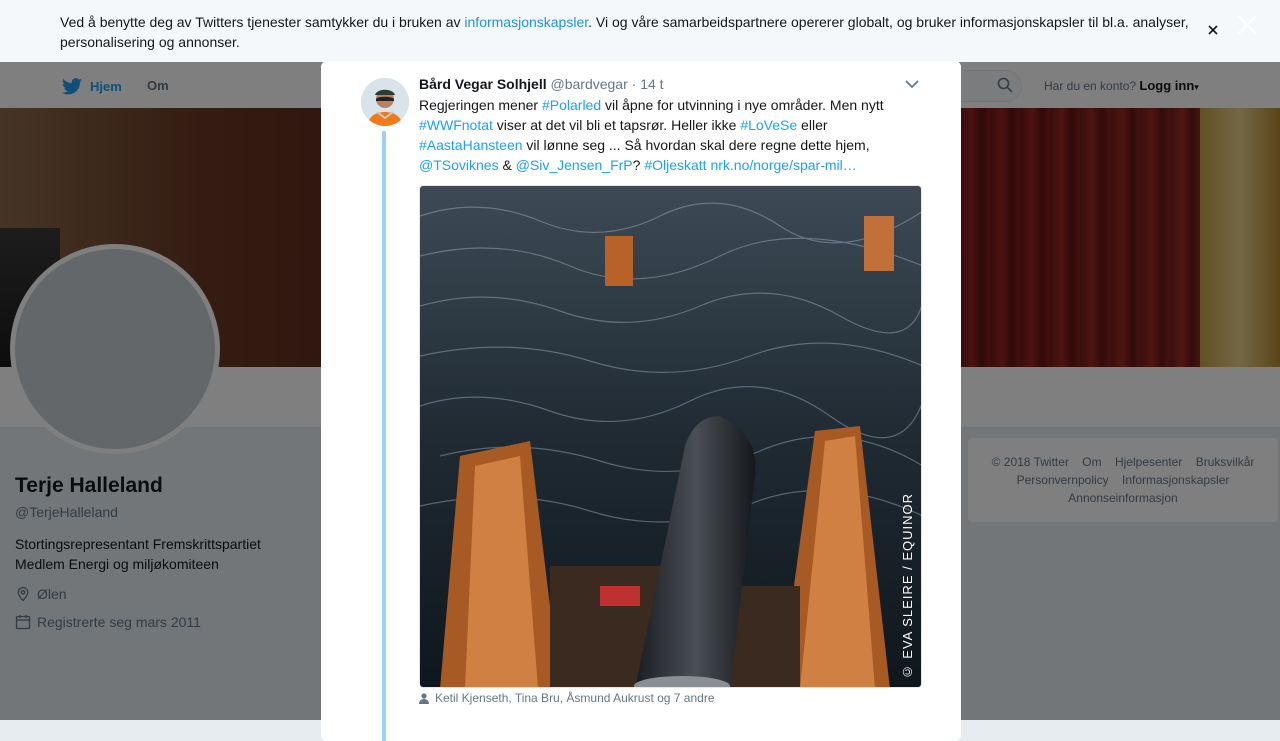 The height and width of the screenshot is (741, 1280). Describe the element at coordinates (480, 105) in the screenshot. I see `tweet-text-part: Regjeringen mener` at that location.